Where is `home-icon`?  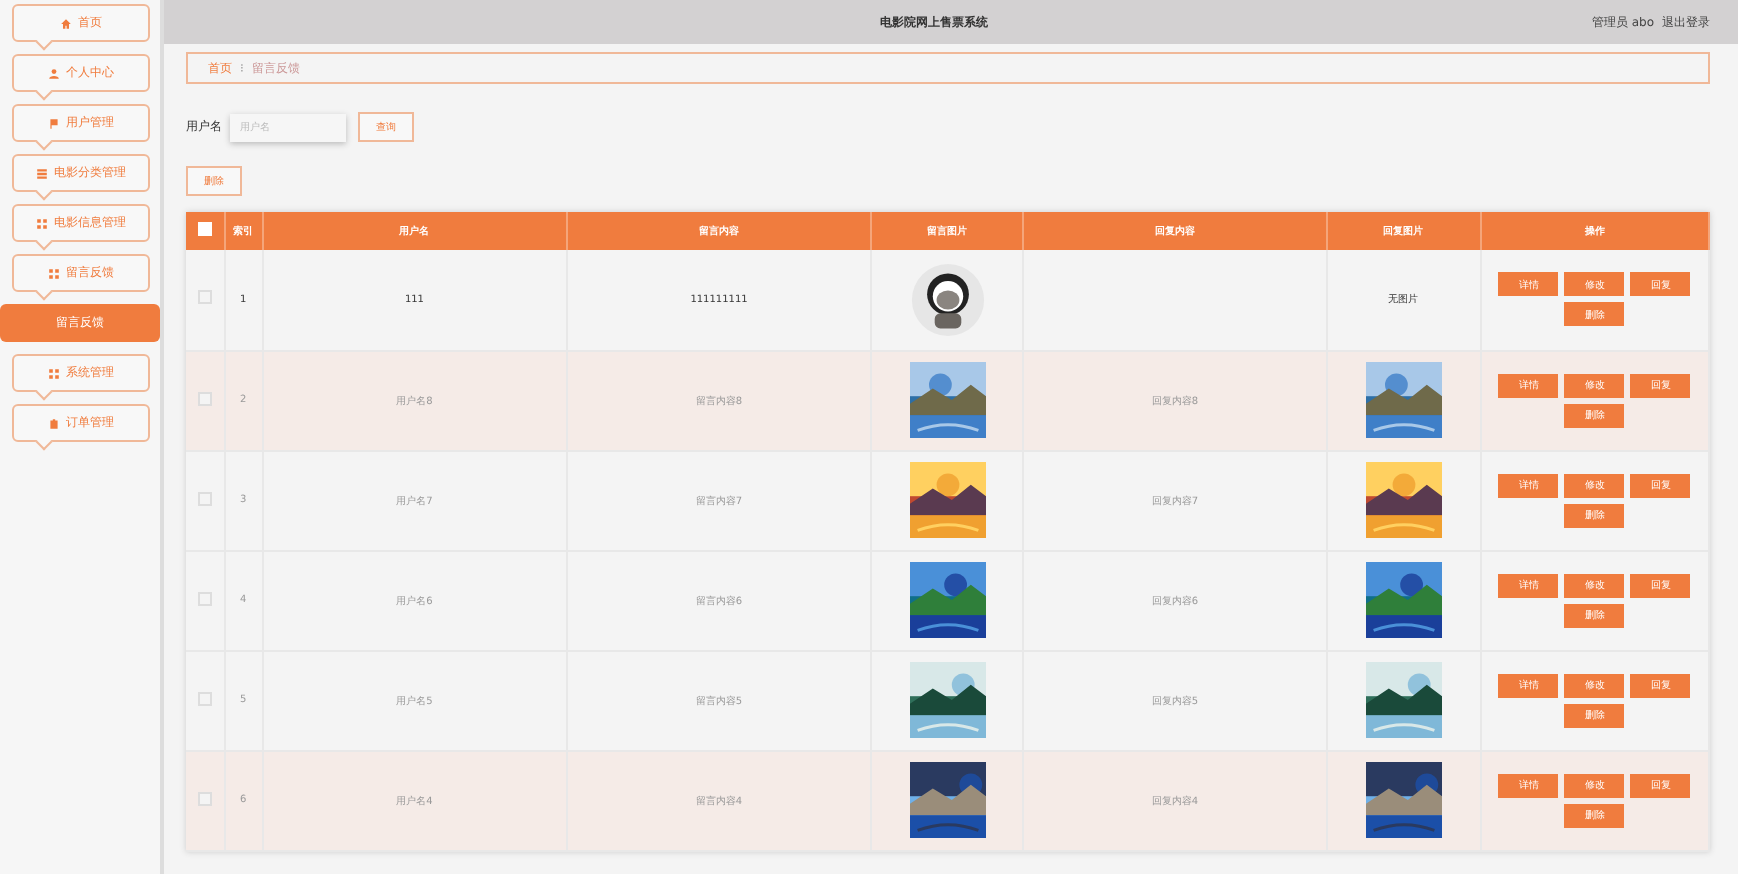 home-icon is located at coordinates (66, 23).